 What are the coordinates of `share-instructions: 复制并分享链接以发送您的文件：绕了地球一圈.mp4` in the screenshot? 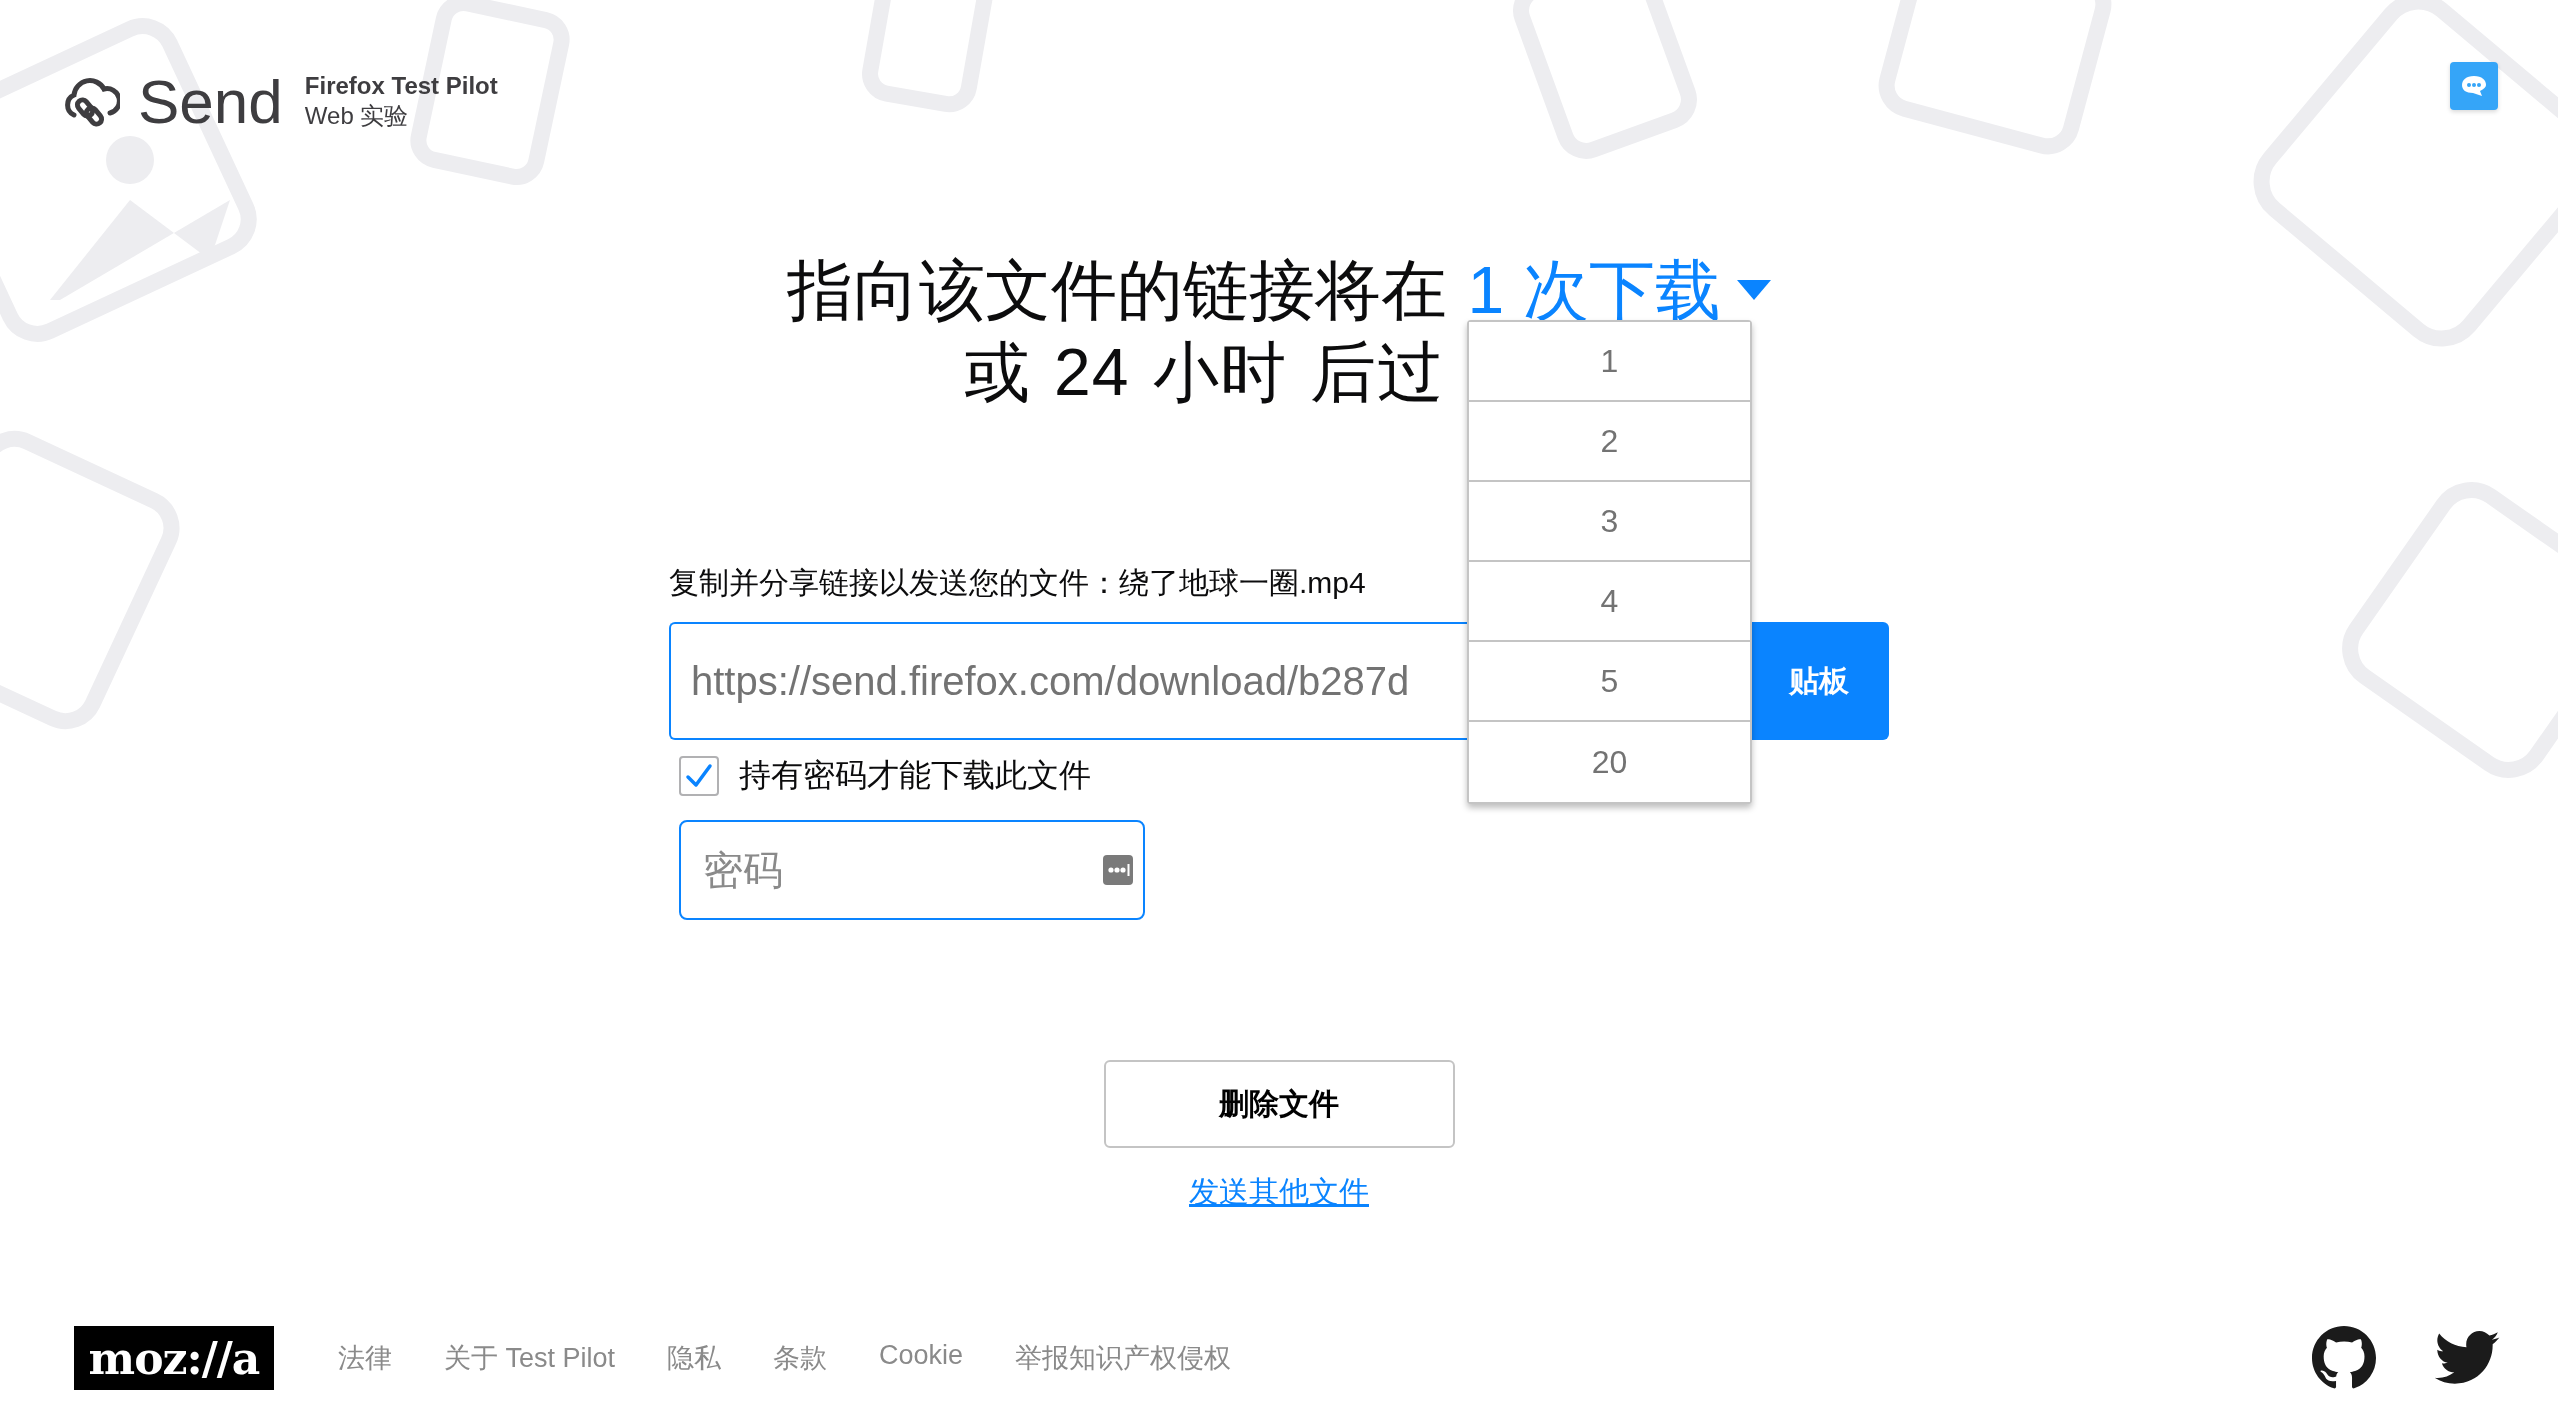 It's located at (1017, 583).